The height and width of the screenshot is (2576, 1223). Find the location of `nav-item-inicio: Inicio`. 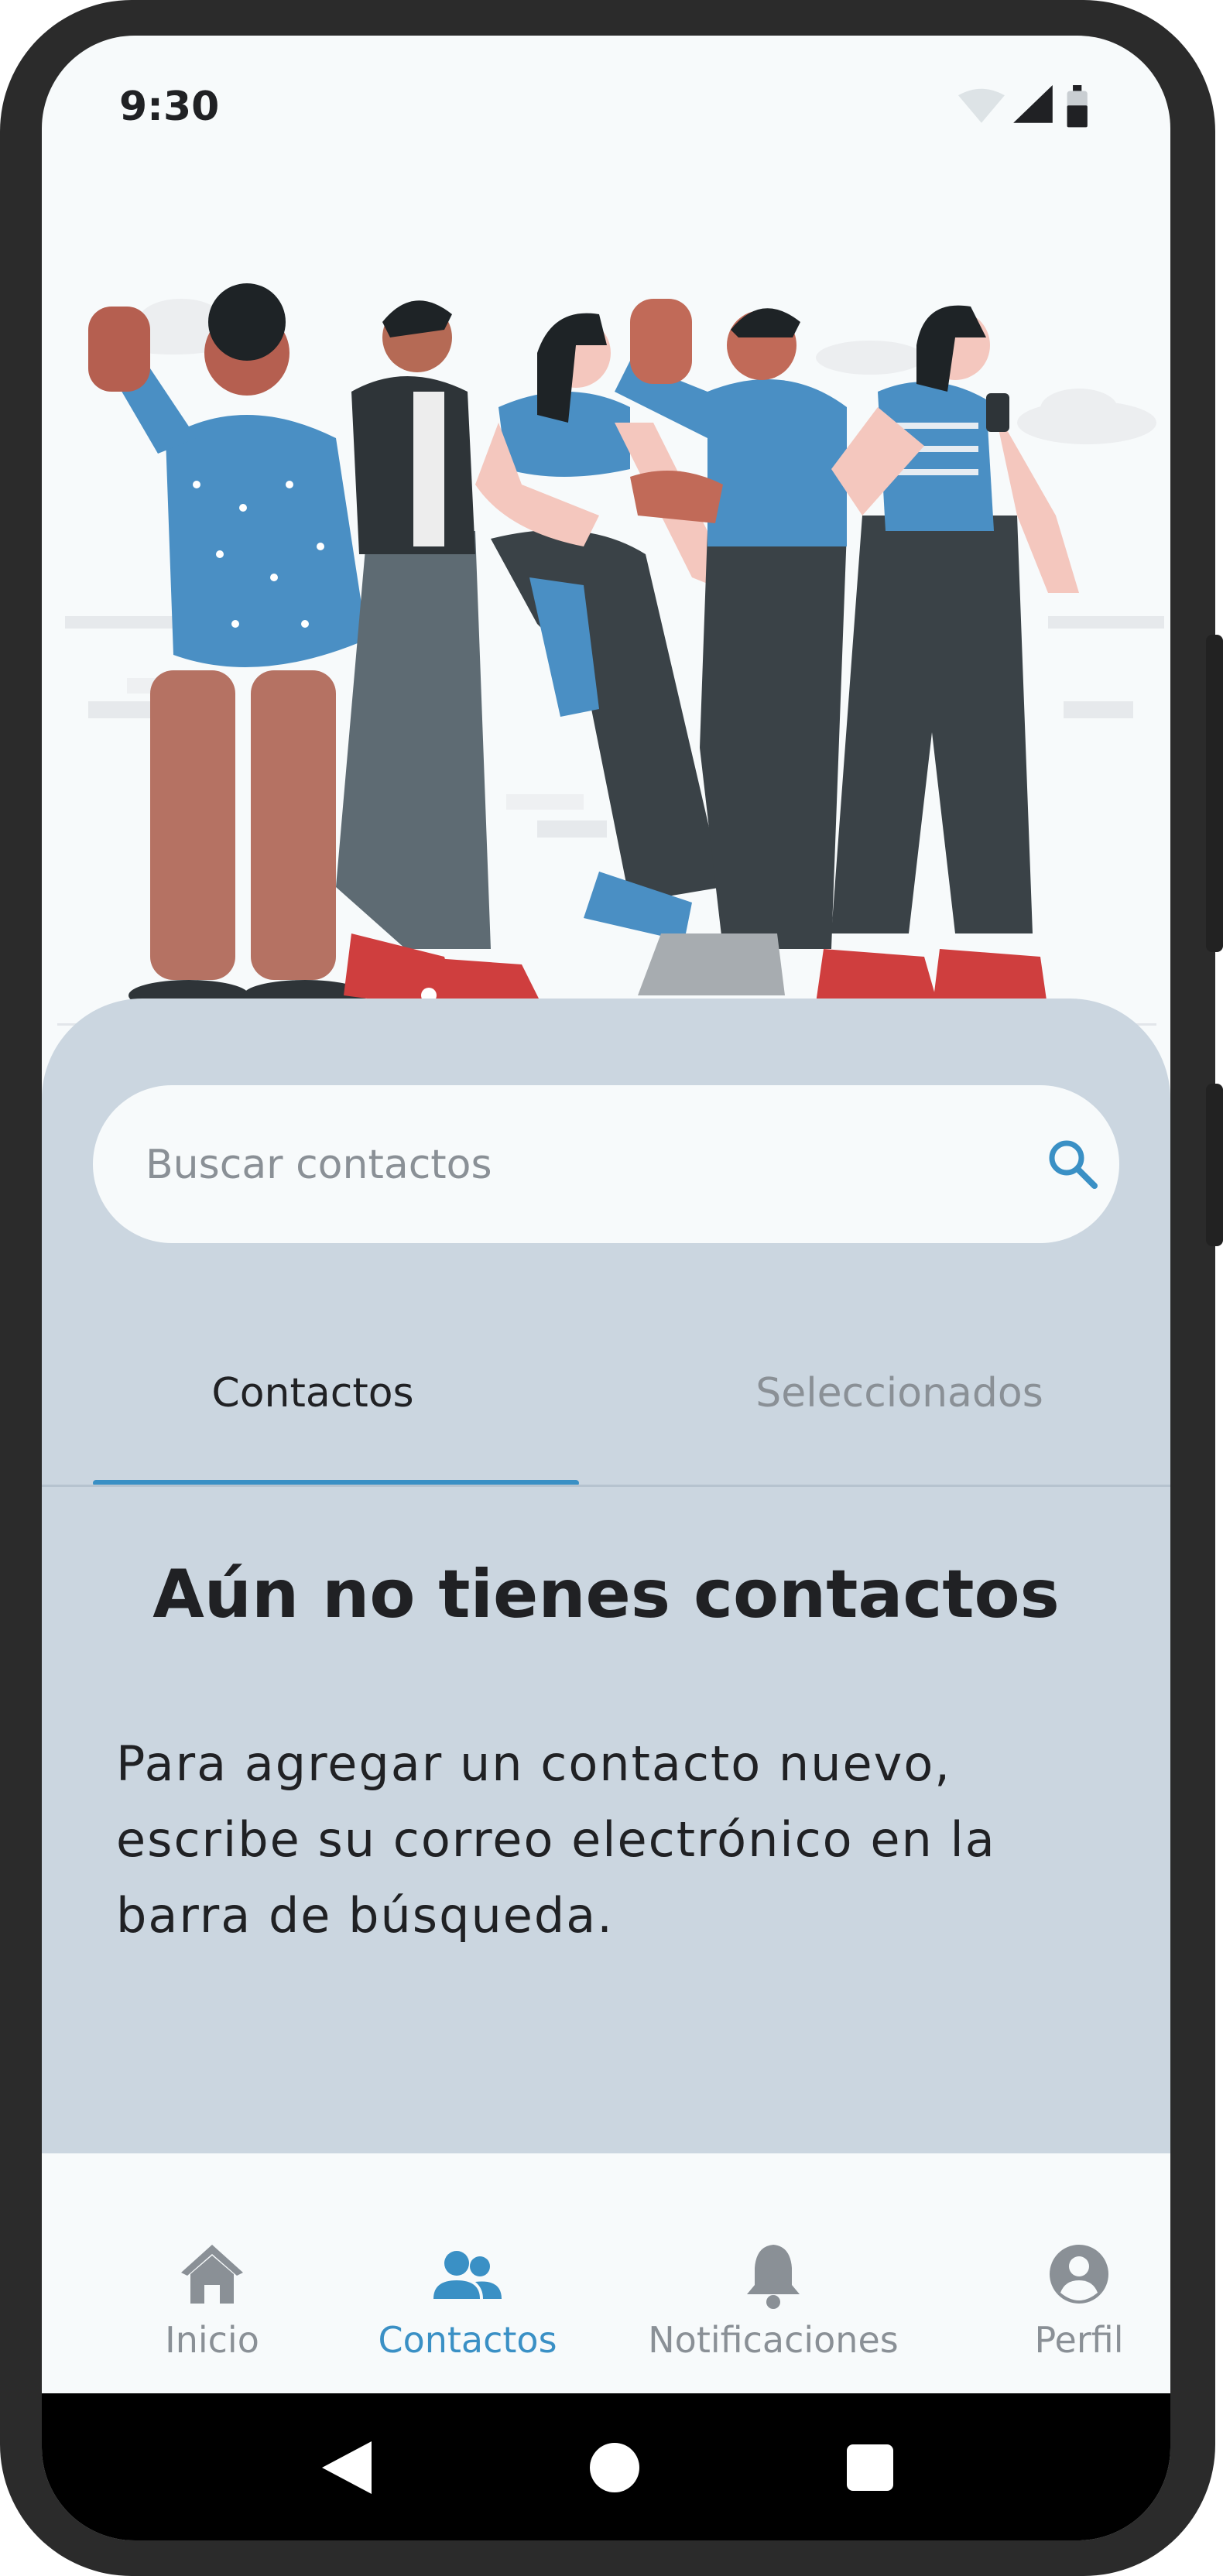

nav-item-inicio: Inicio is located at coordinates (212, 2273).